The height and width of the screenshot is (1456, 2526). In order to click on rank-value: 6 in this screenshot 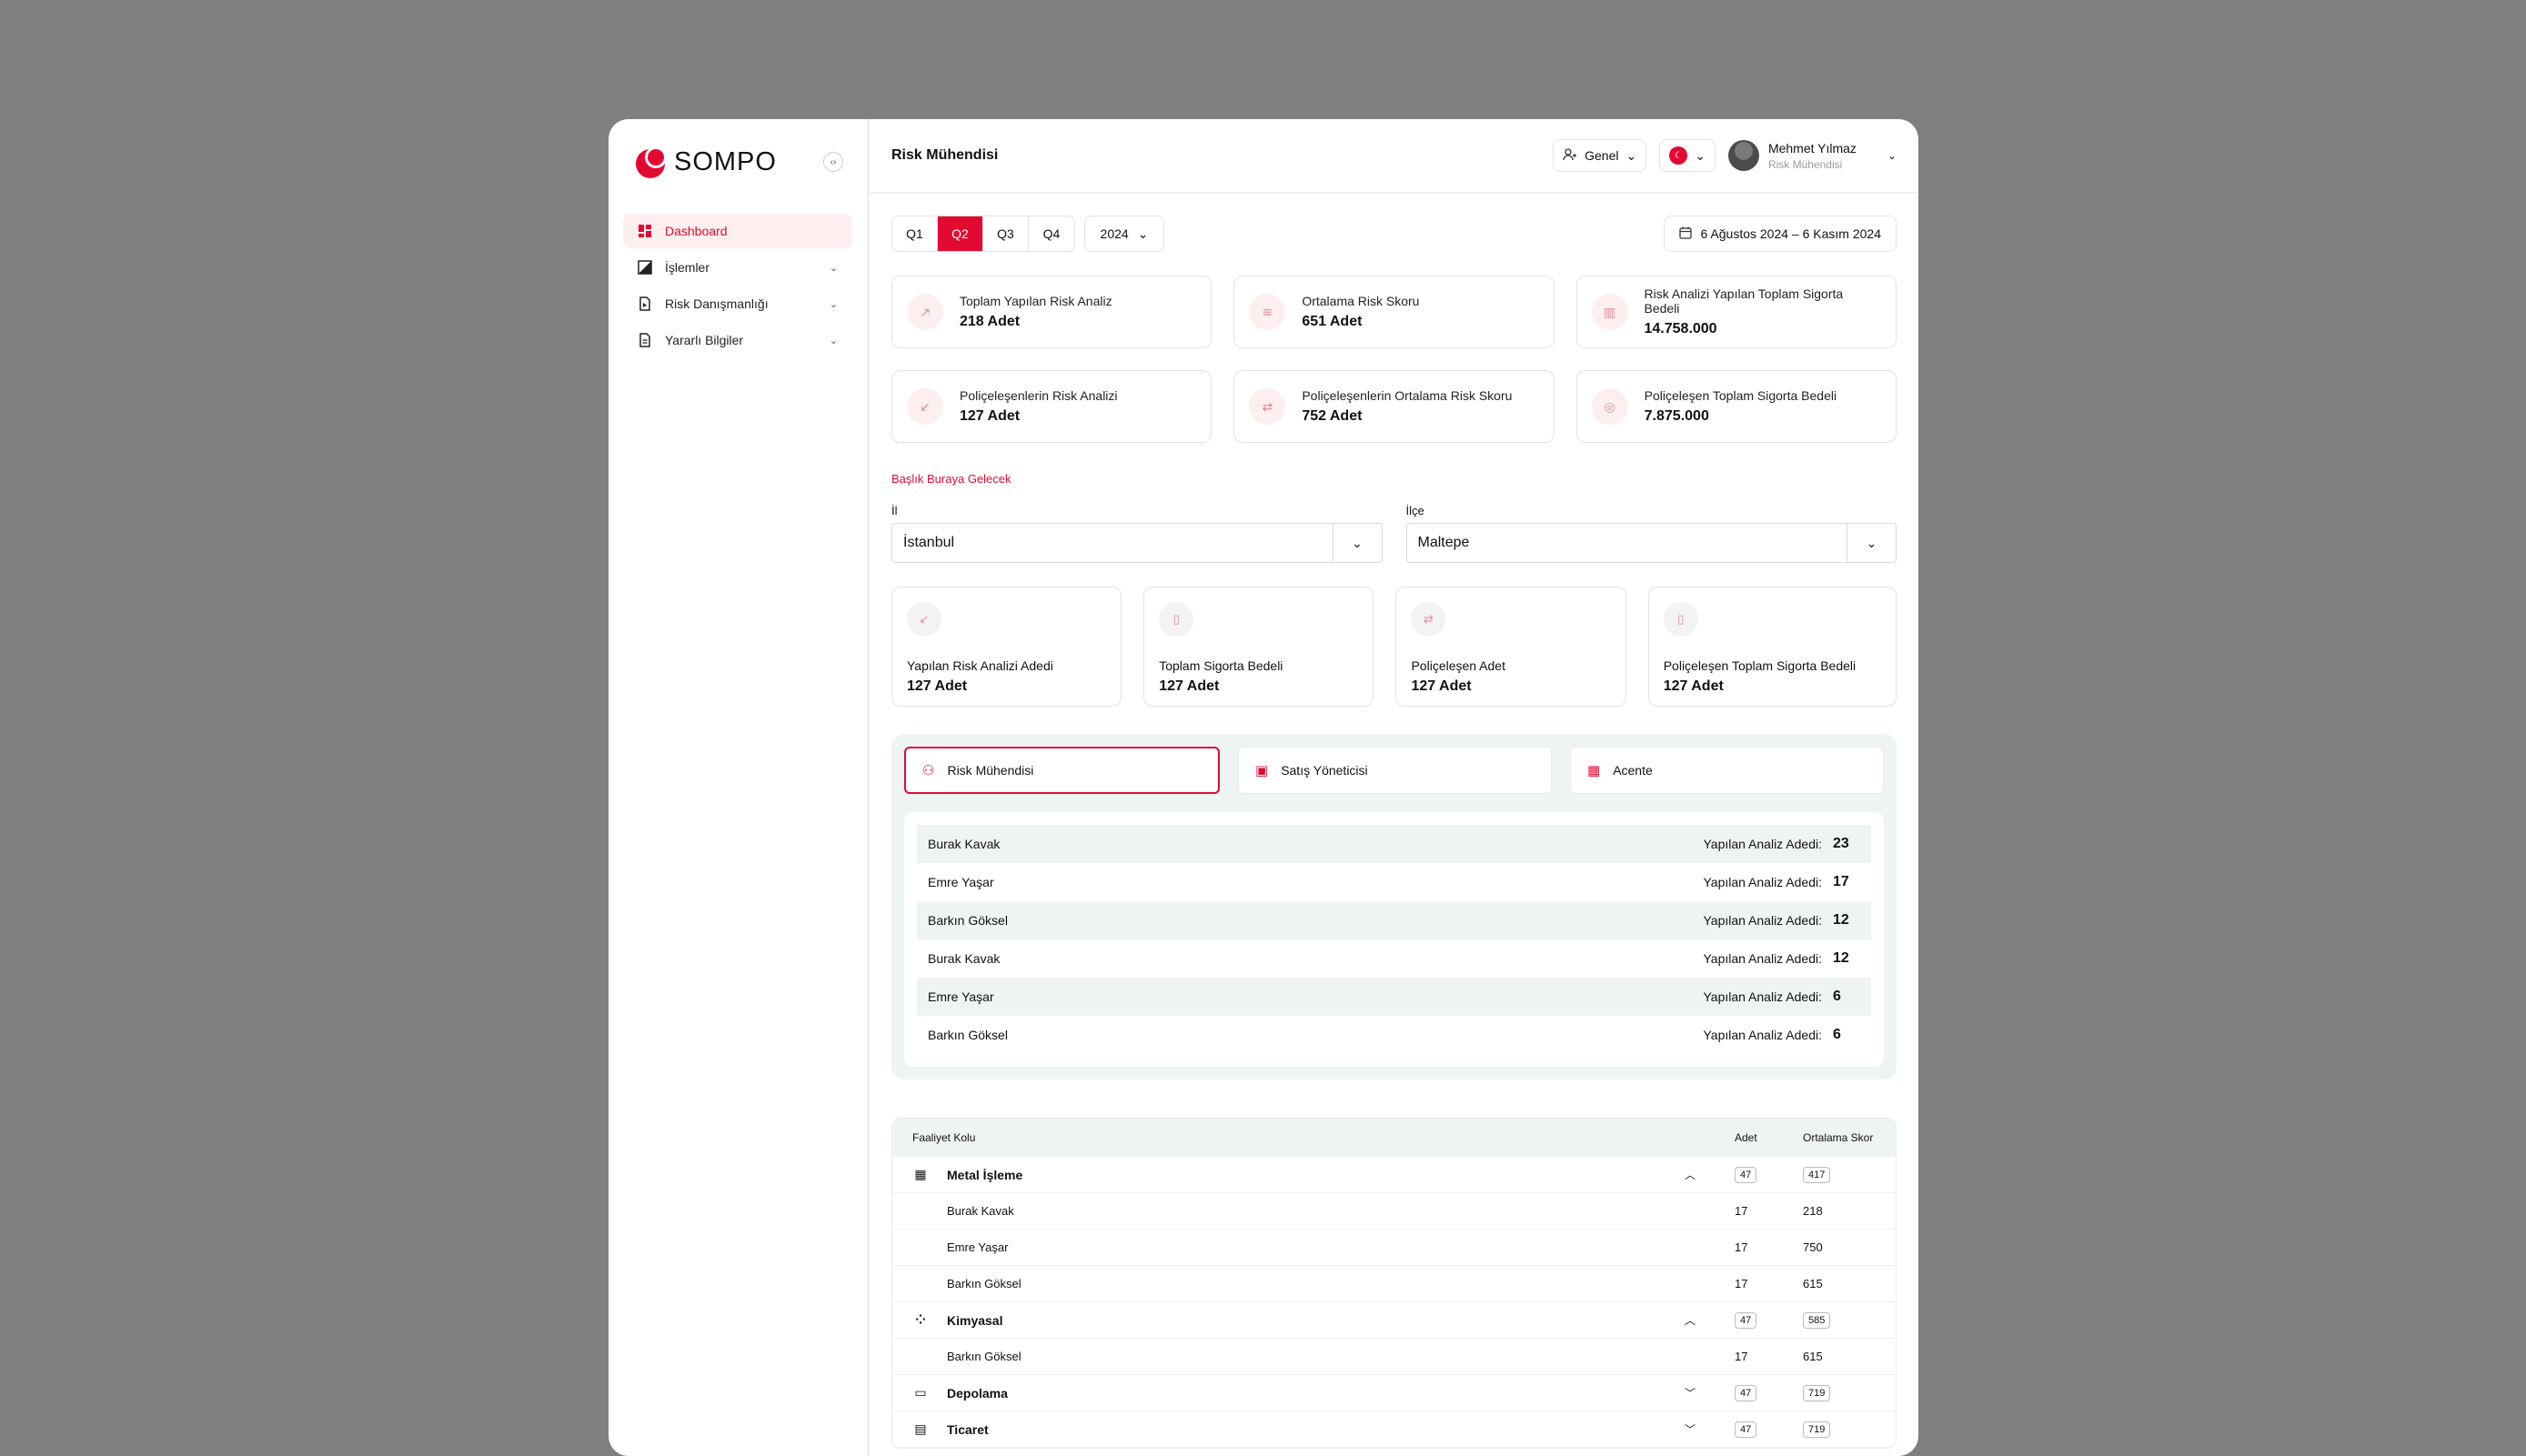, I will do `click(1837, 1035)`.